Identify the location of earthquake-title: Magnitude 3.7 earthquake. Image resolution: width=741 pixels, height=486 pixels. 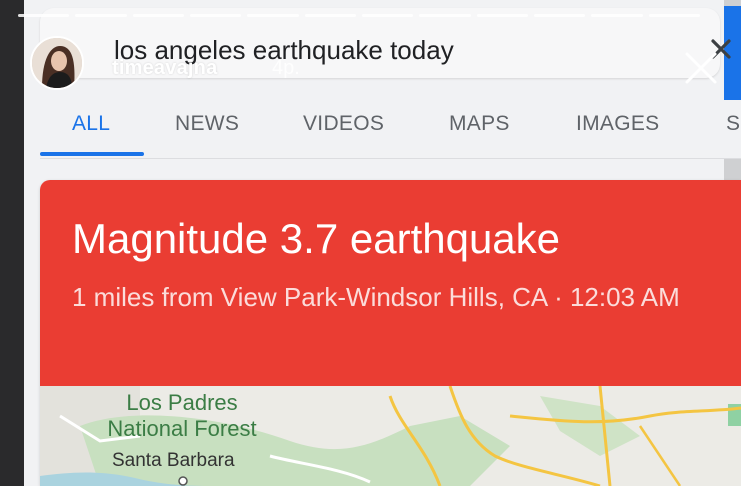
(316, 238).